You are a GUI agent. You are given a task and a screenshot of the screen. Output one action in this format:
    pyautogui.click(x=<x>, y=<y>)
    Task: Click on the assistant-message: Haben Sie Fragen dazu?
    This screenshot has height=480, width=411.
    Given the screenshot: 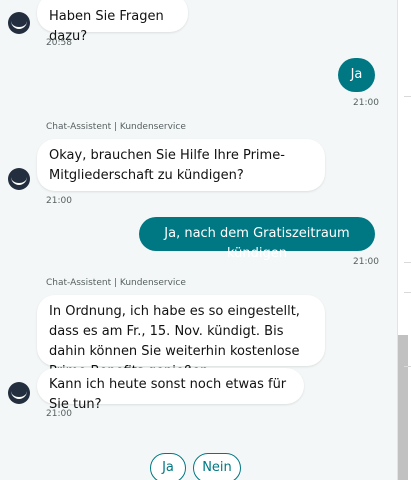 What is the action you would take?
    pyautogui.click(x=112, y=22)
    